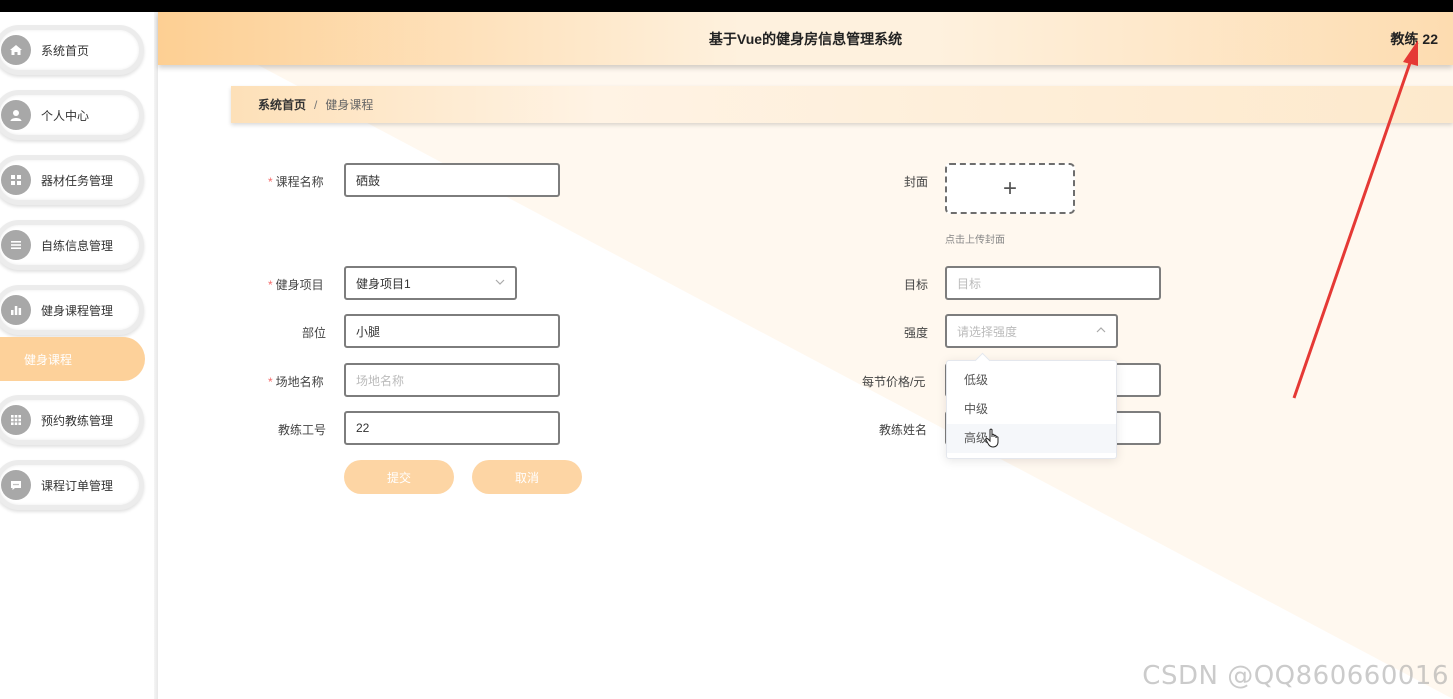  What do you see at coordinates (16, 310) in the screenshot?
I see `bar-chart-icon` at bounding box center [16, 310].